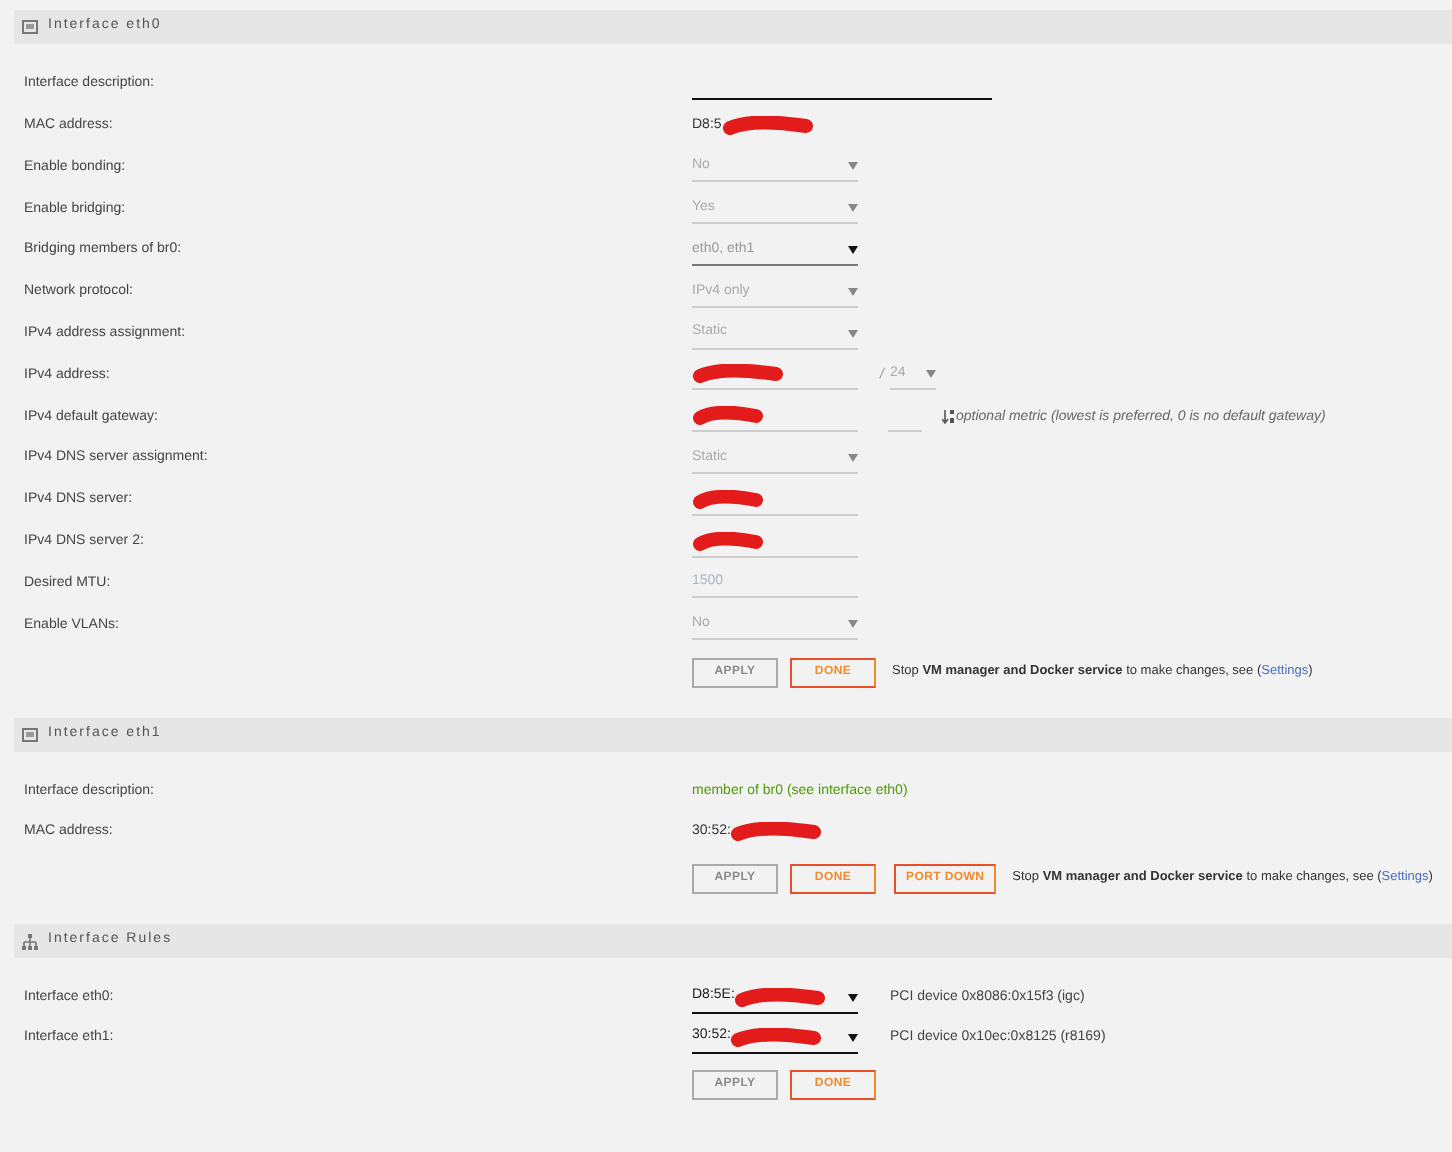 This screenshot has width=1452, height=1152. I want to click on sort-icon, so click(948, 417).